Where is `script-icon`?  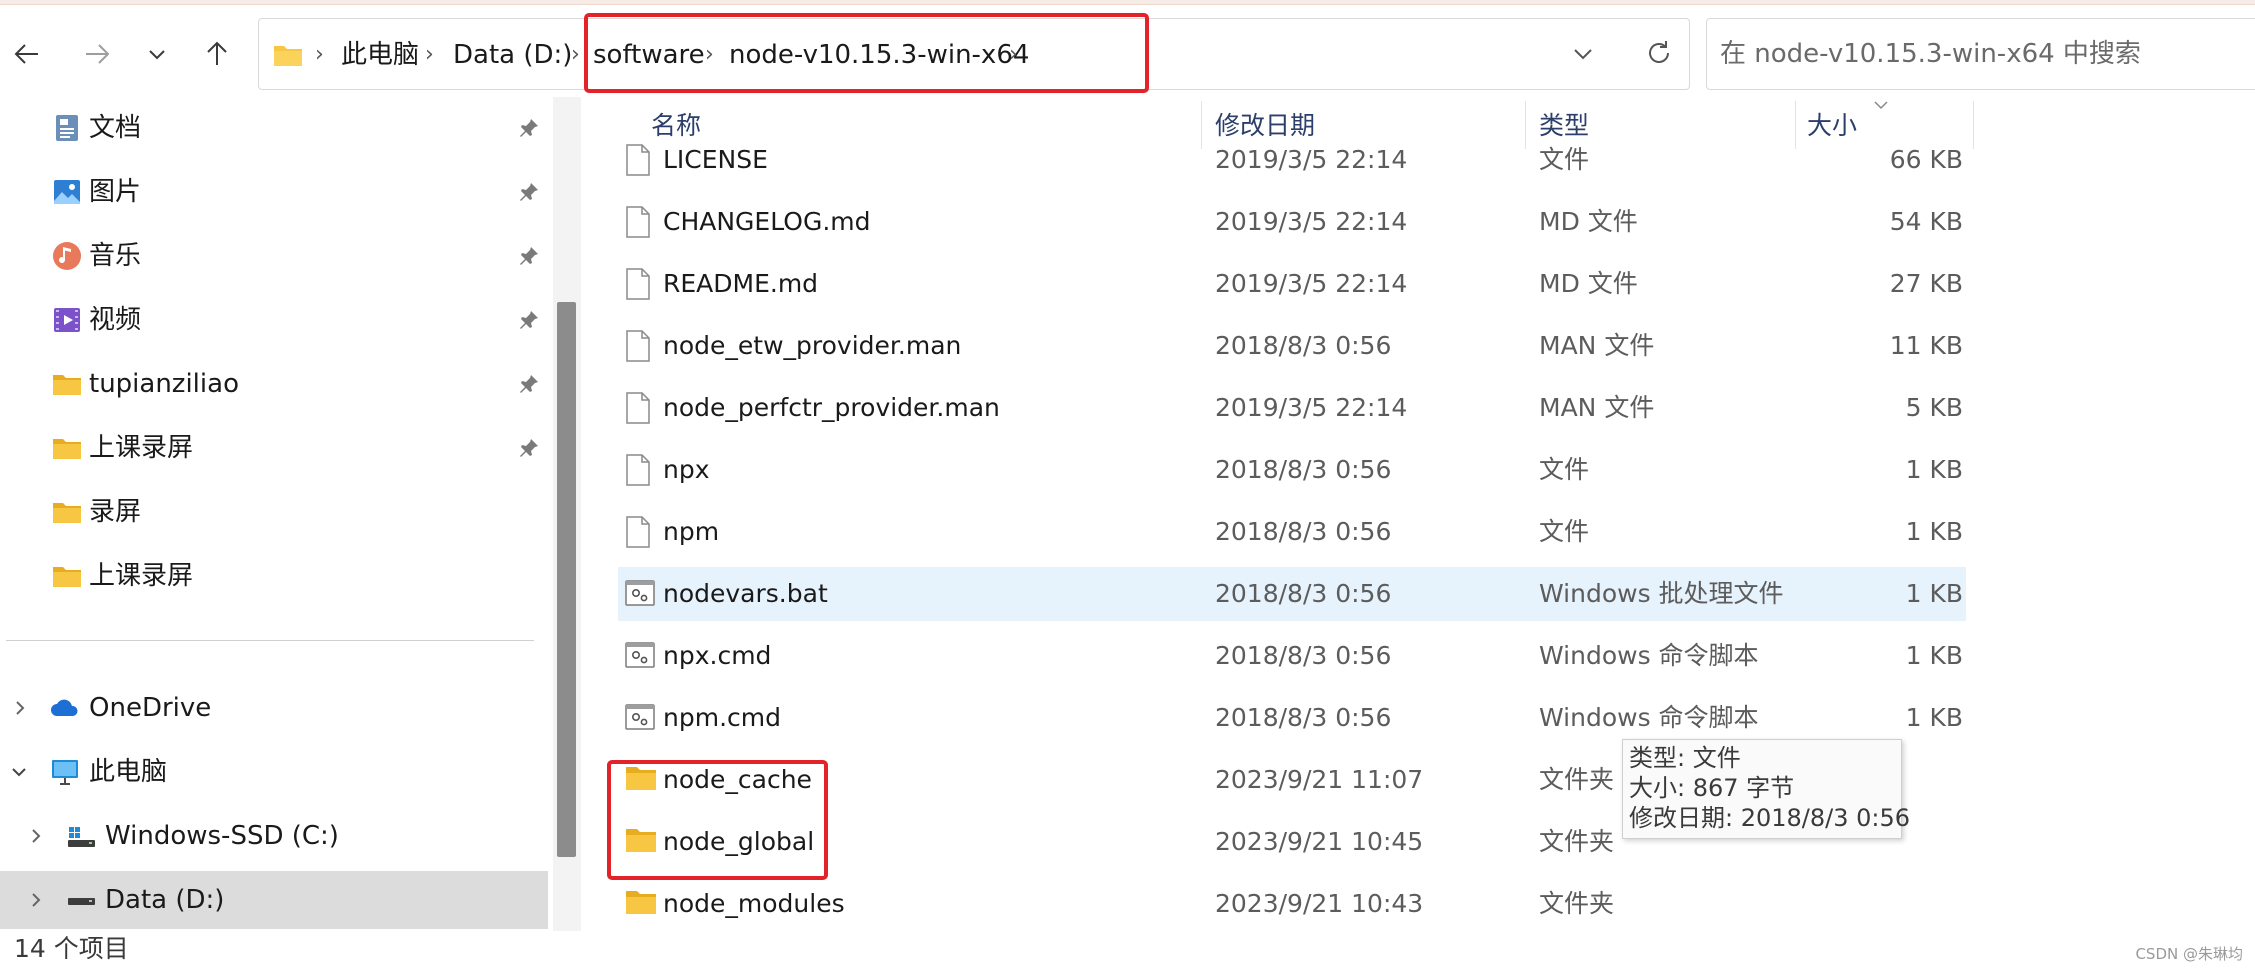
script-icon is located at coordinates (640, 719).